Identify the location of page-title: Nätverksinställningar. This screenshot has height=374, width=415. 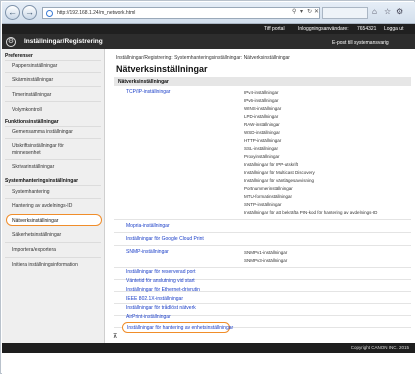
(162, 69).